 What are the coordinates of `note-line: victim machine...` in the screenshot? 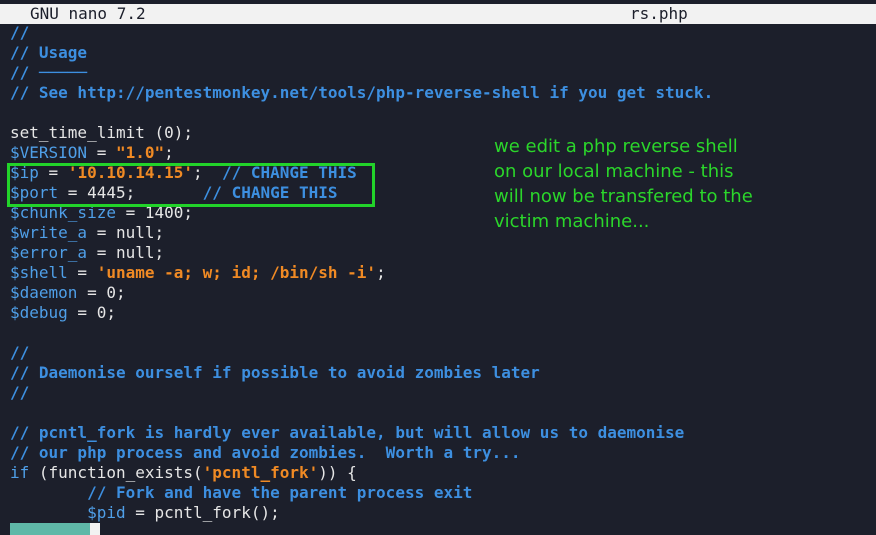 It's located at (572, 221).